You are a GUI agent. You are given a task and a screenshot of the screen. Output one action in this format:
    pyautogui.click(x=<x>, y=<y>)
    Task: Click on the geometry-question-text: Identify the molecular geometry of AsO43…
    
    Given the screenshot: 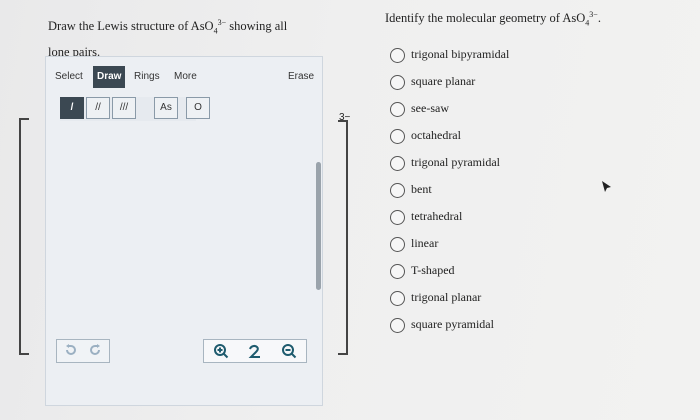 What is the action you would take?
    pyautogui.click(x=493, y=19)
    